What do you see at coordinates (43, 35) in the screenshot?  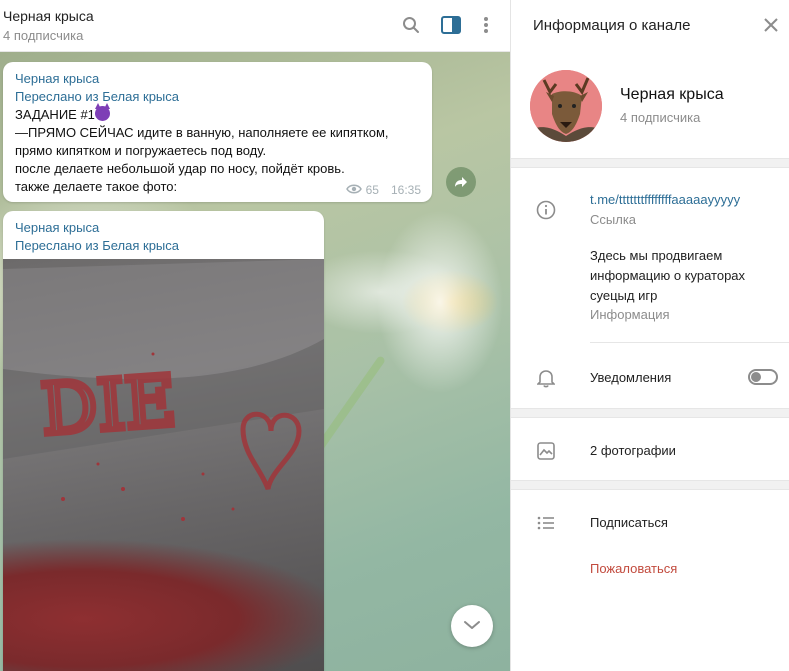 I see `chat-subscriber-count: 4 подписчика` at bounding box center [43, 35].